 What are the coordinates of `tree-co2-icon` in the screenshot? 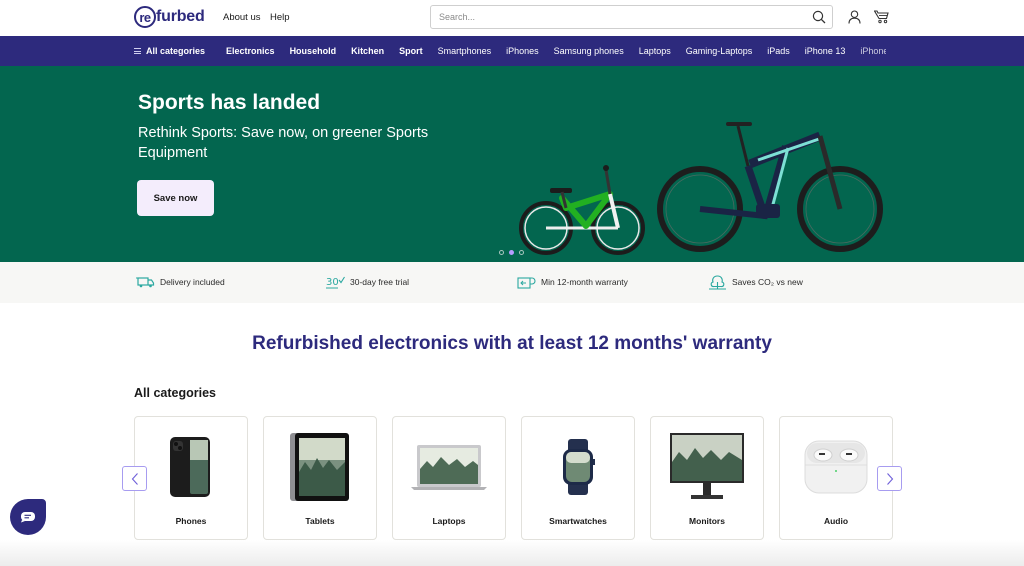 It's located at (717, 282).